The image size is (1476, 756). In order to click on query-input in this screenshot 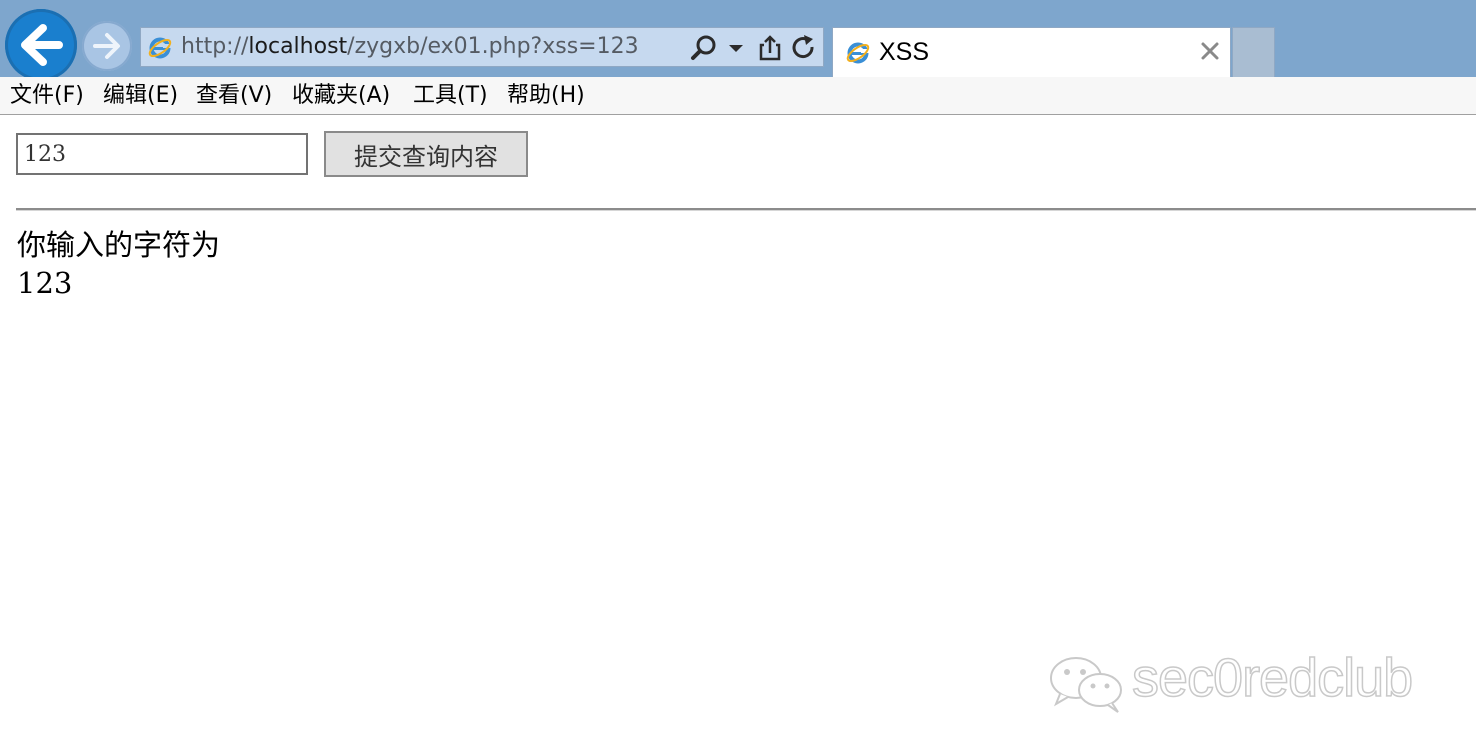, I will do `click(162, 154)`.